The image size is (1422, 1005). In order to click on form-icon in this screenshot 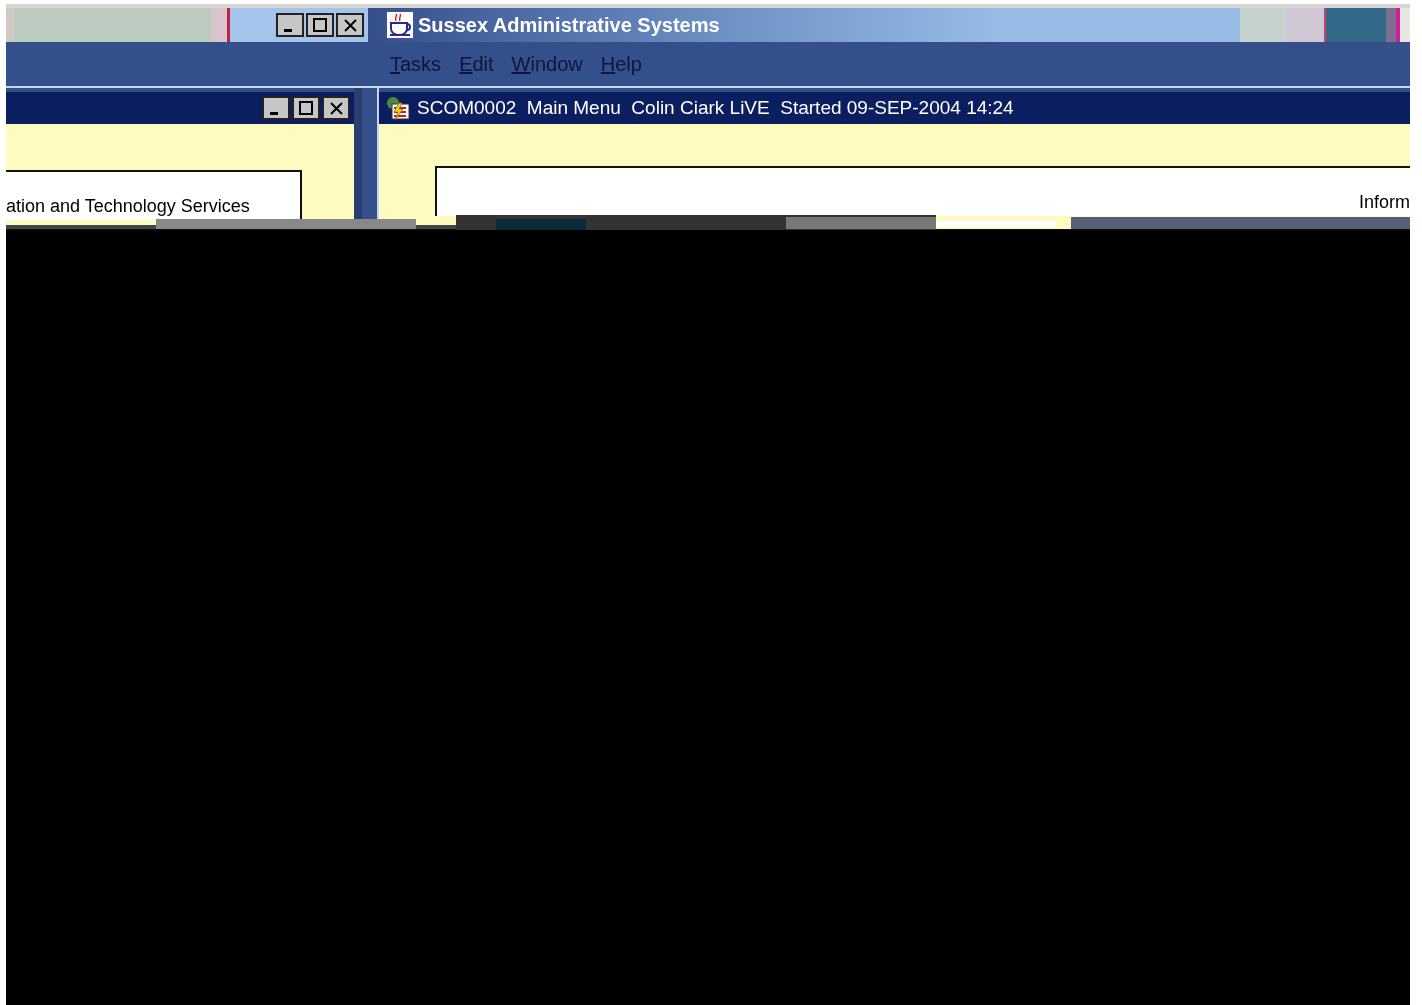, I will do `click(398, 108)`.